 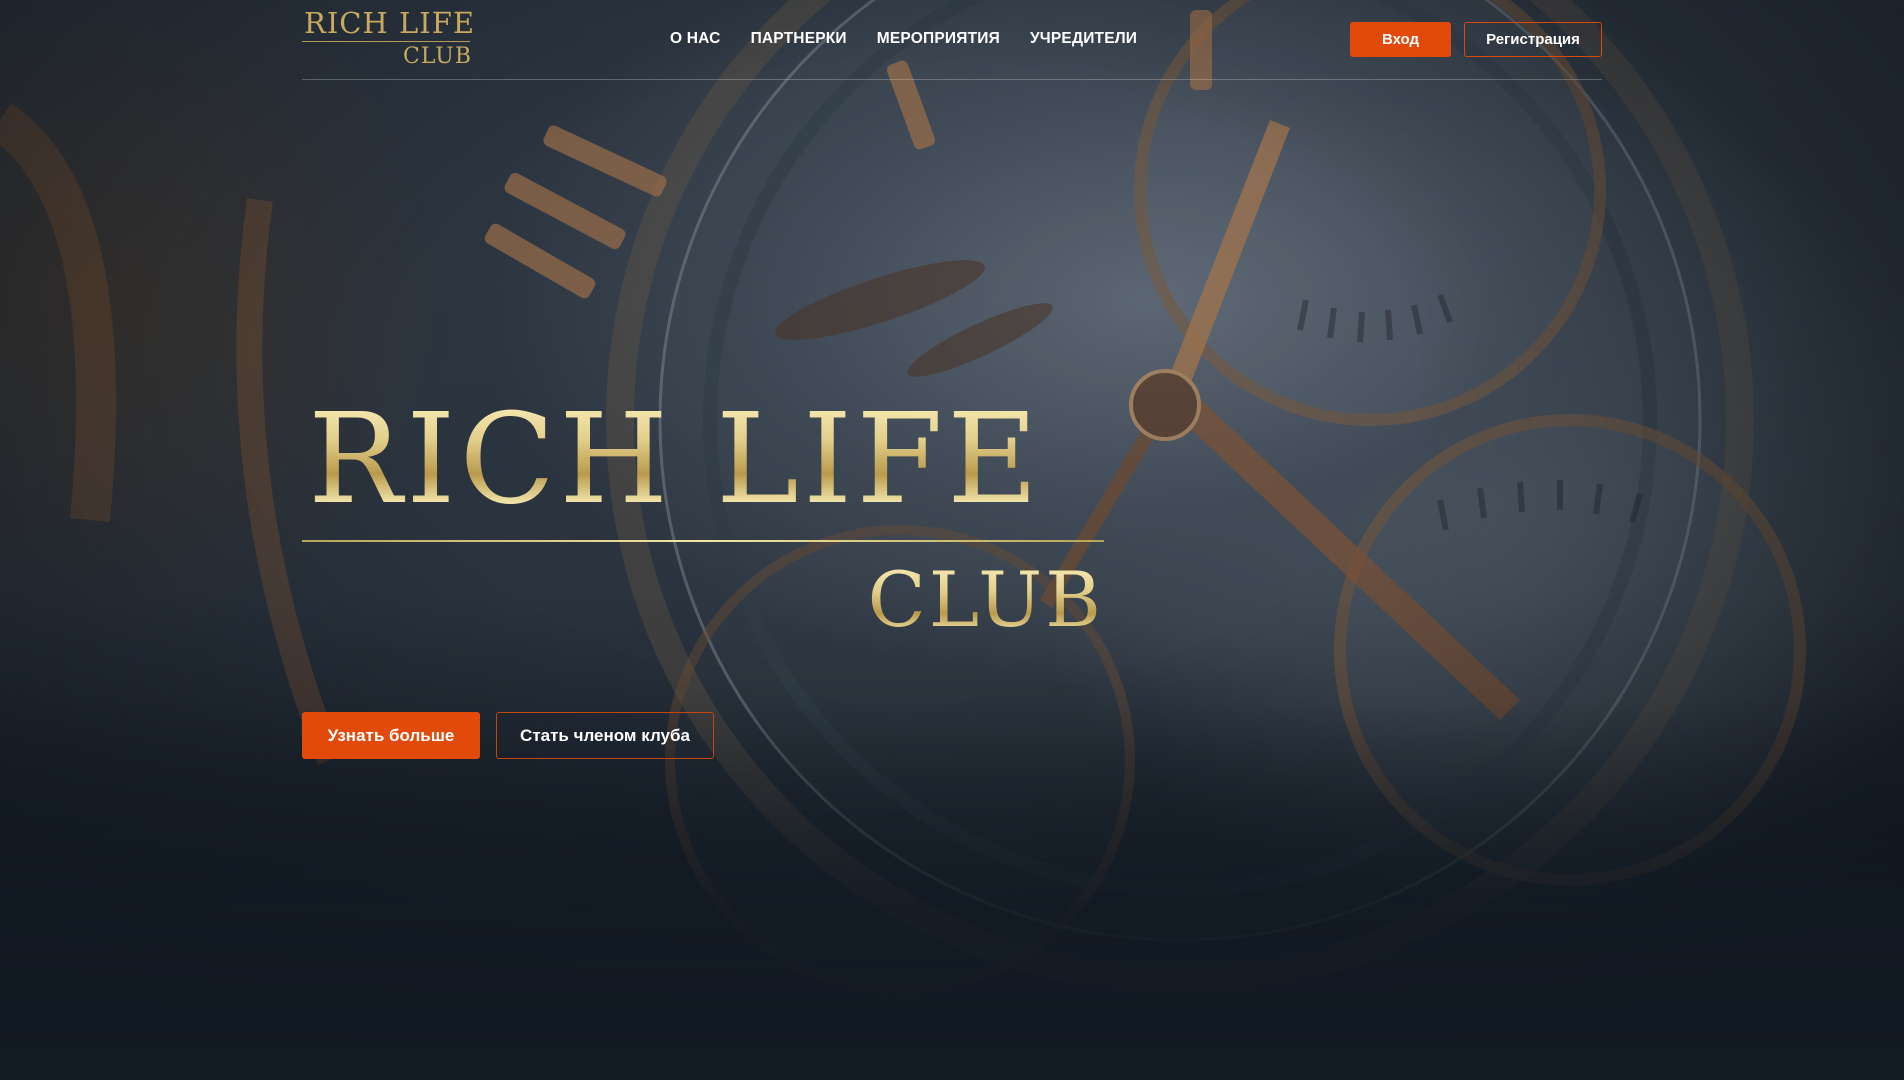 I want to click on register-button: Регистрация, so click(x=1533, y=39).